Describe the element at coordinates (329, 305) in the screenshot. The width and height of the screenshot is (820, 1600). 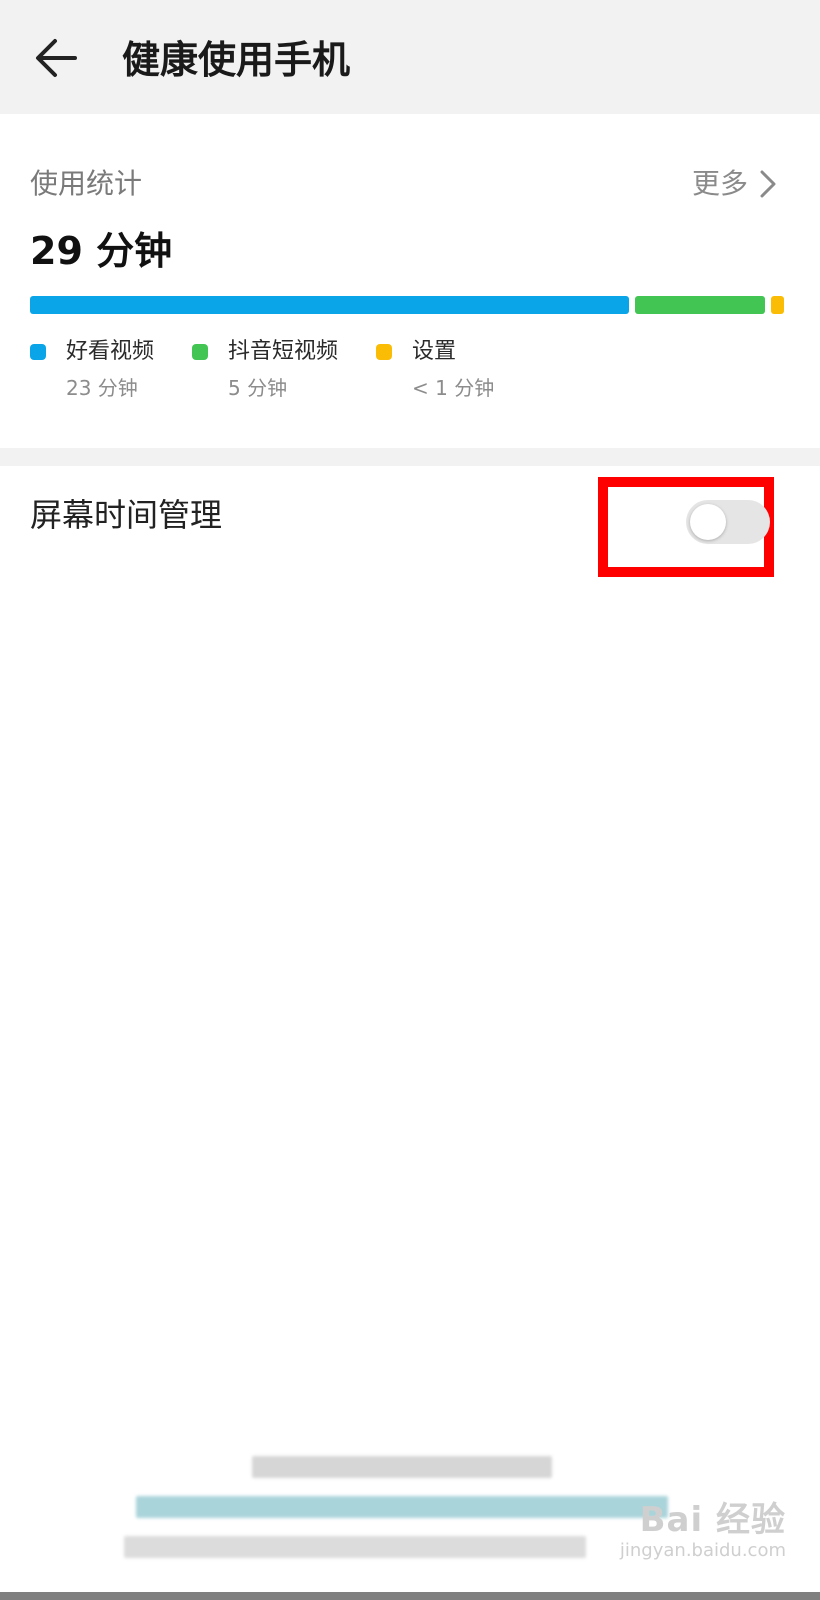
I see `usage-bar-segment-haokan` at that location.